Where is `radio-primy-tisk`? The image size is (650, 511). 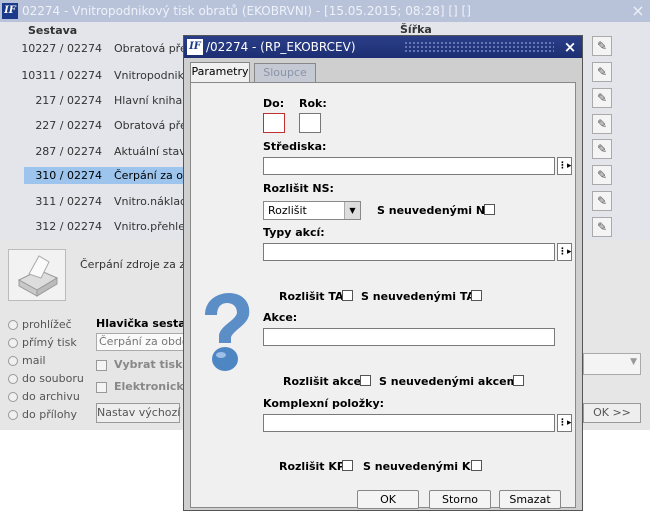
radio-primy-tisk is located at coordinates (13, 343).